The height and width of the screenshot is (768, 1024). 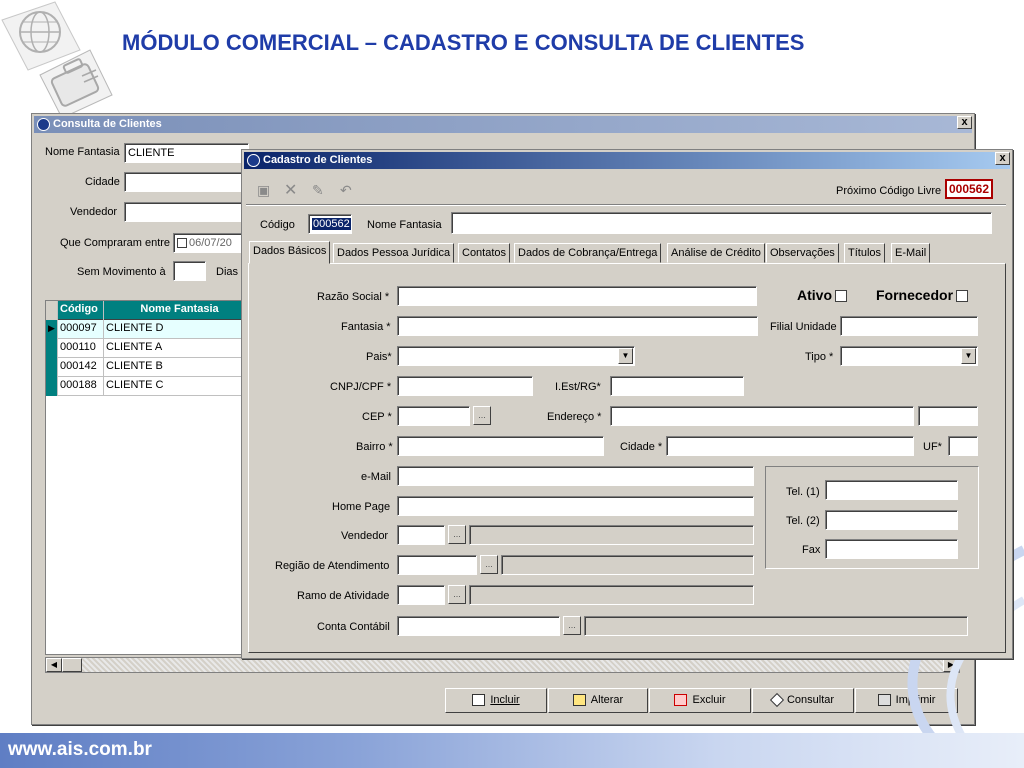 What do you see at coordinates (579, 700) in the screenshot?
I see `edit-icon` at bounding box center [579, 700].